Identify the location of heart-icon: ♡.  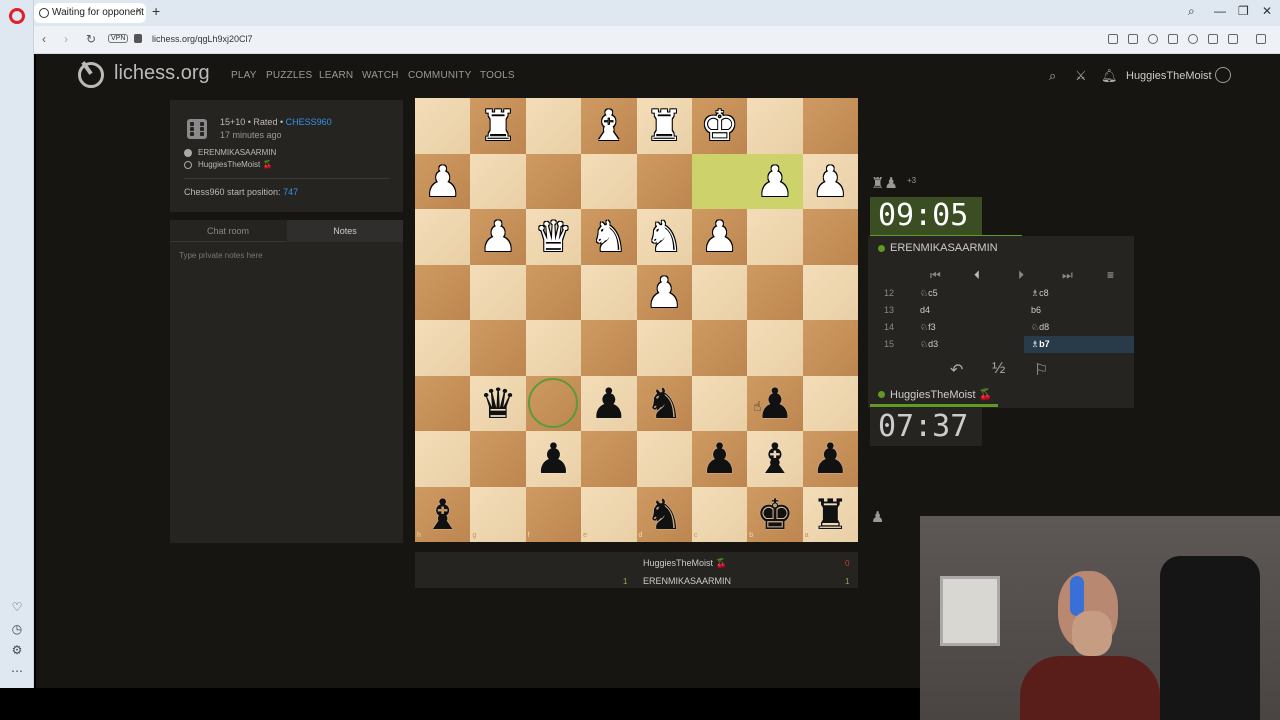
(17, 607).